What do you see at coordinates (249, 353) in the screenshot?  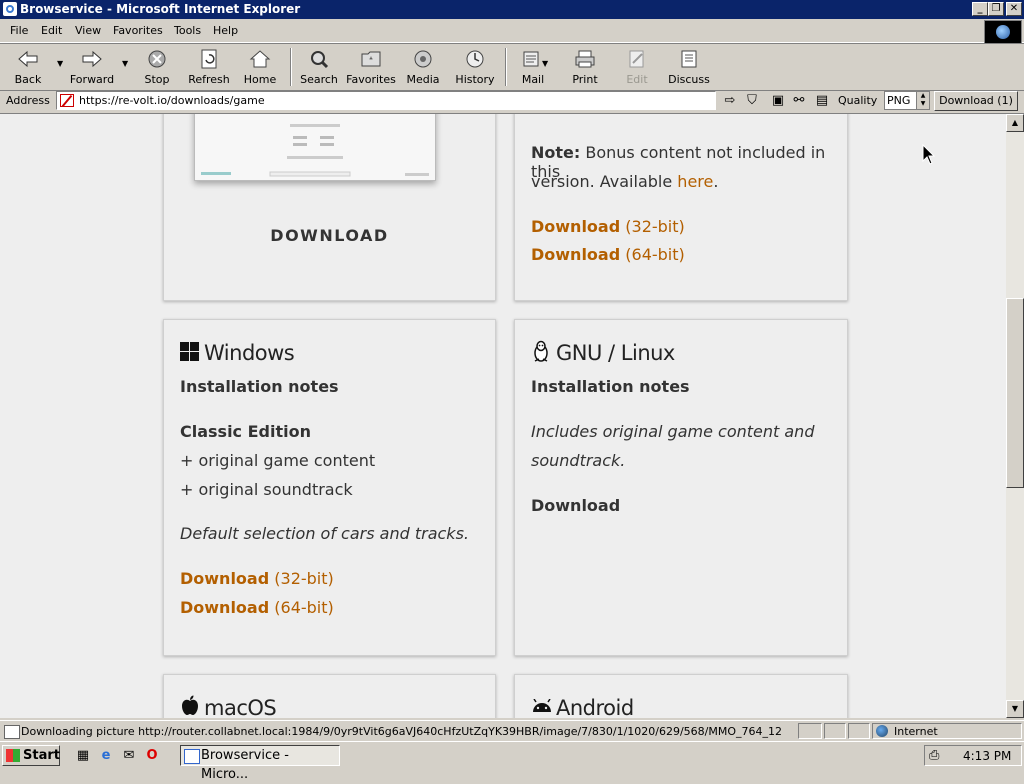 I see `windows-title: Windows` at bounding box center [249, 353].